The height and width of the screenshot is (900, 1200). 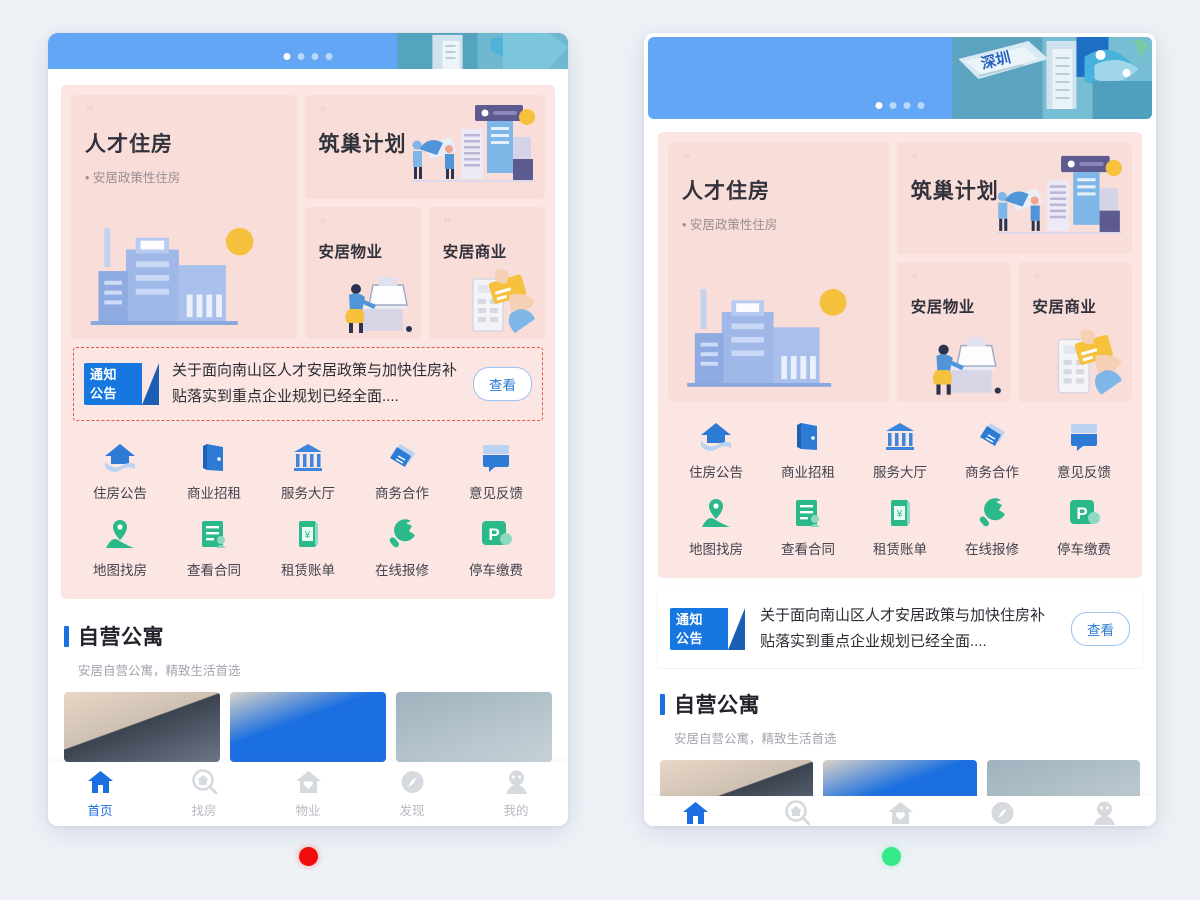 What do you see at coordinates (308, 457) in the screenshot?
I see `bank-icon` at bounding box center [308, 457].